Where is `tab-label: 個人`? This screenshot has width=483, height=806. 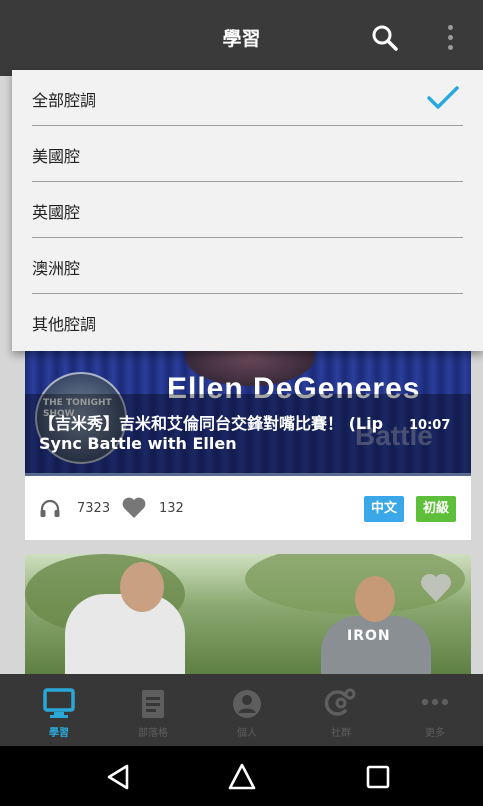 tab-label: 個人 is located at coordinates (247, 733).